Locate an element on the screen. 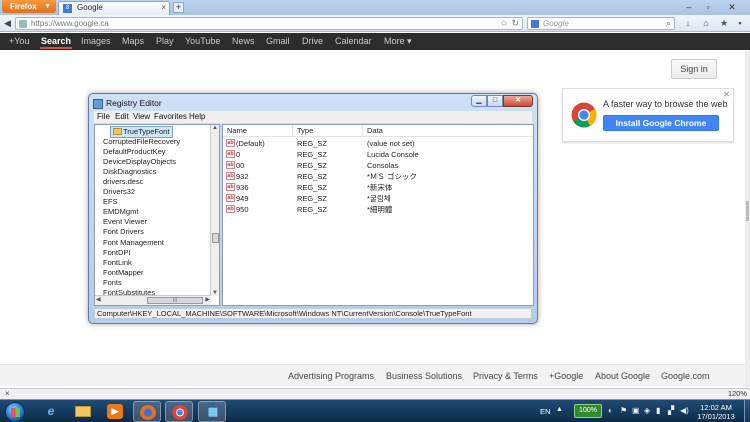 The width and height of the screenshot is (750, 422). taskbar-media-player: ▶ is located at coordinates (115, 411).